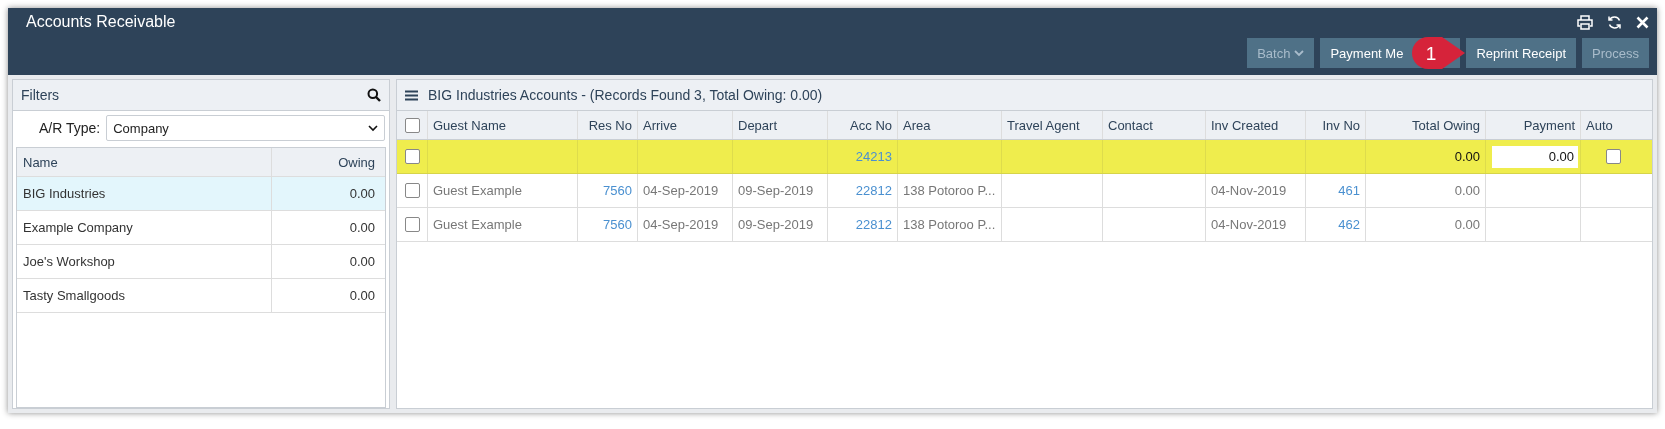 This screenshot has height=429, width=1665. Describe the element at coordinates (201, 228) in the screenshot. I see `company-row: Example Company 0.00` at that location.